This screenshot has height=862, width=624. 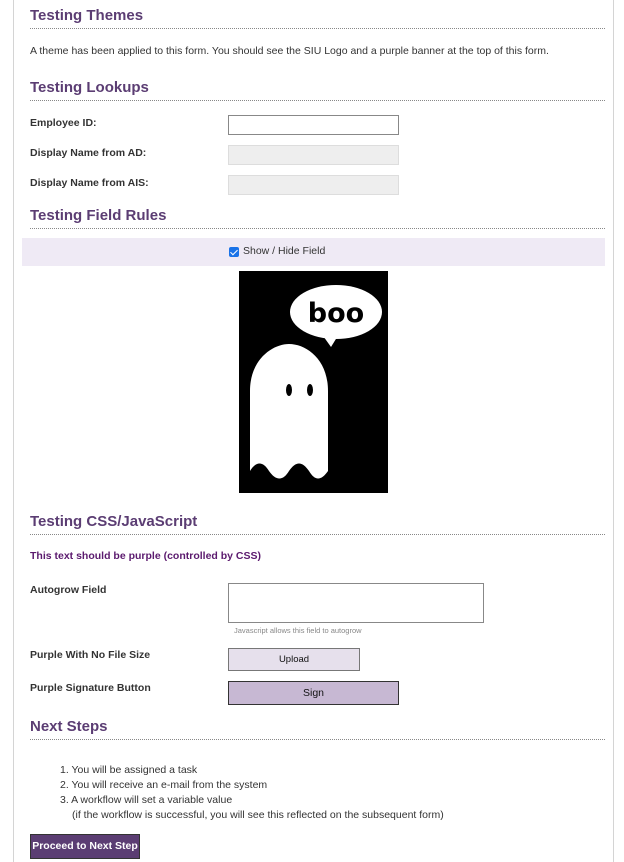 What do you see at coordinates (69, 726) in the screenshot?
I see `section-title-next-steps: Next Steps` at bounding box center [69, 726].